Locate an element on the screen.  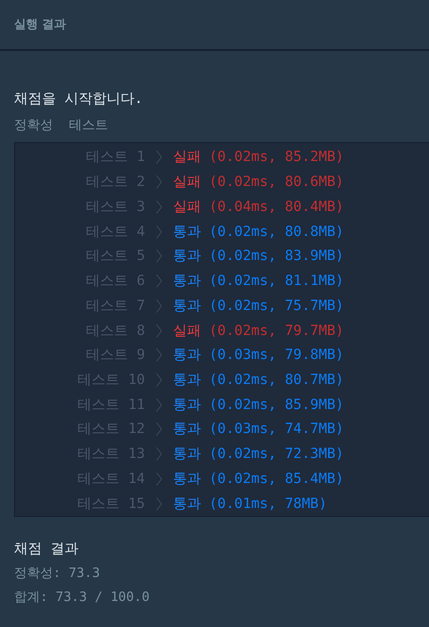
summary-line: 정확성: 73.3 is located at coordinates (57, 574).